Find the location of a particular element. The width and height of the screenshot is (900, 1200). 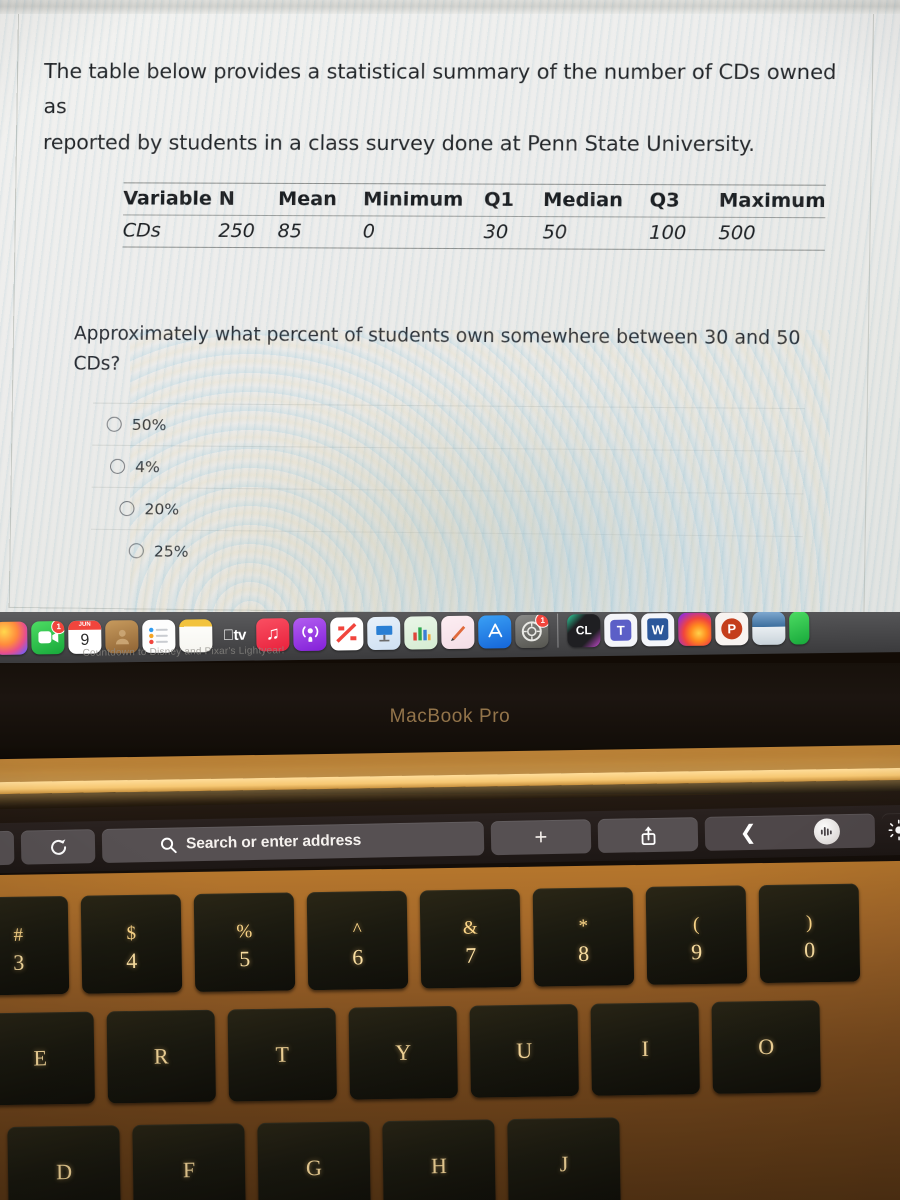

key-label: 9 is located at coordinates (696, 952).